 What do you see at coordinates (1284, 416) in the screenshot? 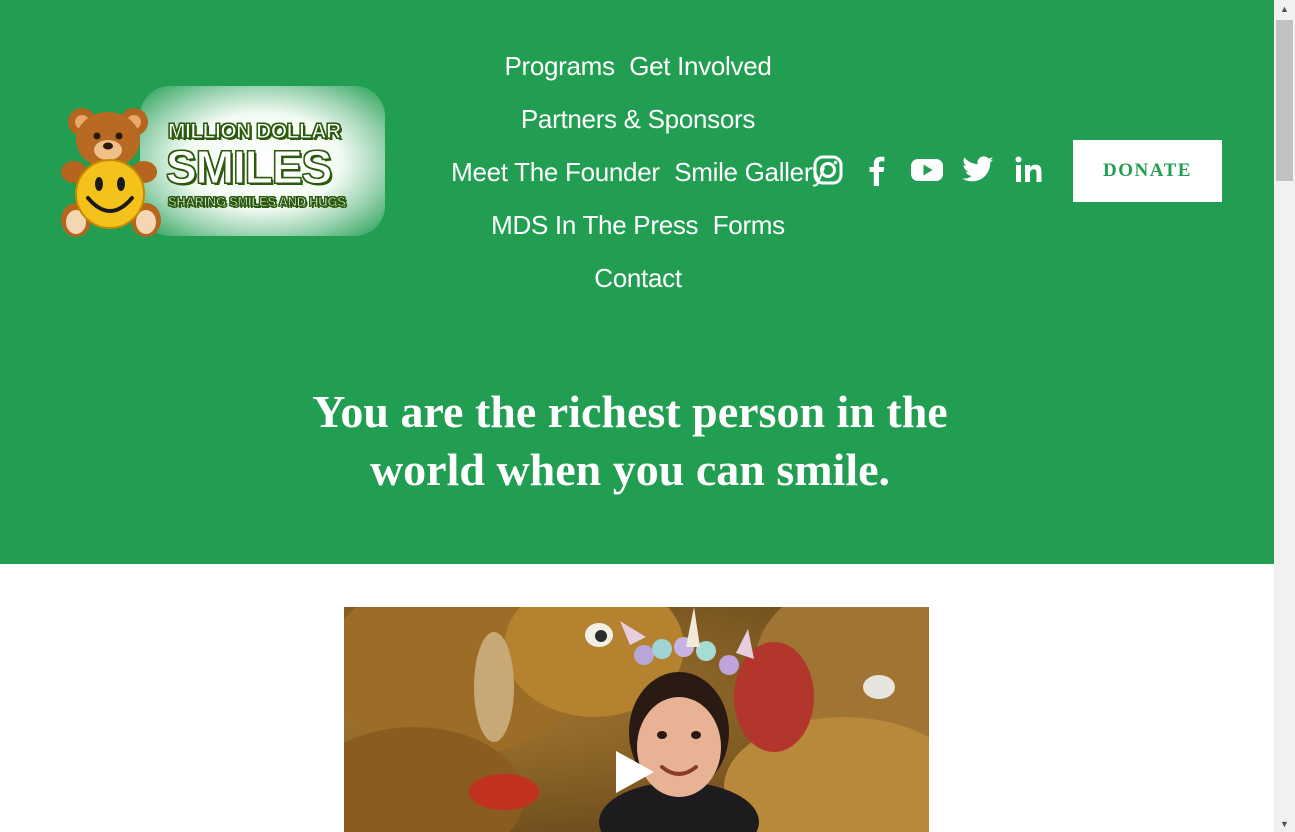
I see `page-scrollbar: ▲ ▼` at bounding box center [1284, 416].